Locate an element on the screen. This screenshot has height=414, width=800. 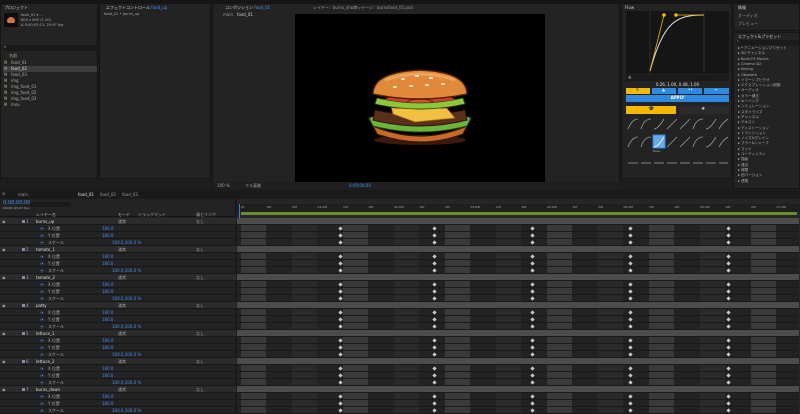
timeline-tab-food01: food_01 is located at coordinates (86, 194).